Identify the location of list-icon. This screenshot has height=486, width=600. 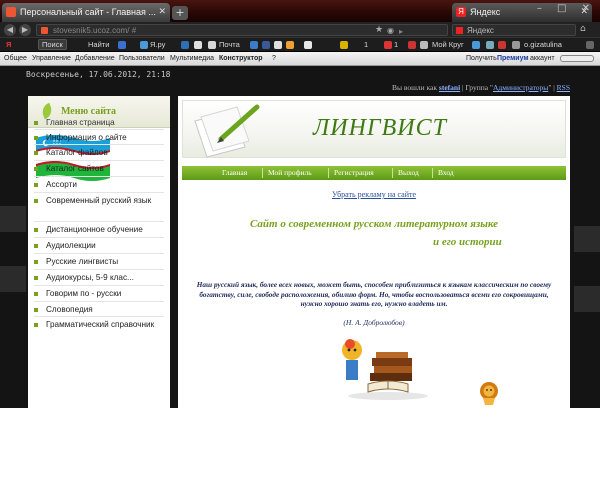
(278, 45).